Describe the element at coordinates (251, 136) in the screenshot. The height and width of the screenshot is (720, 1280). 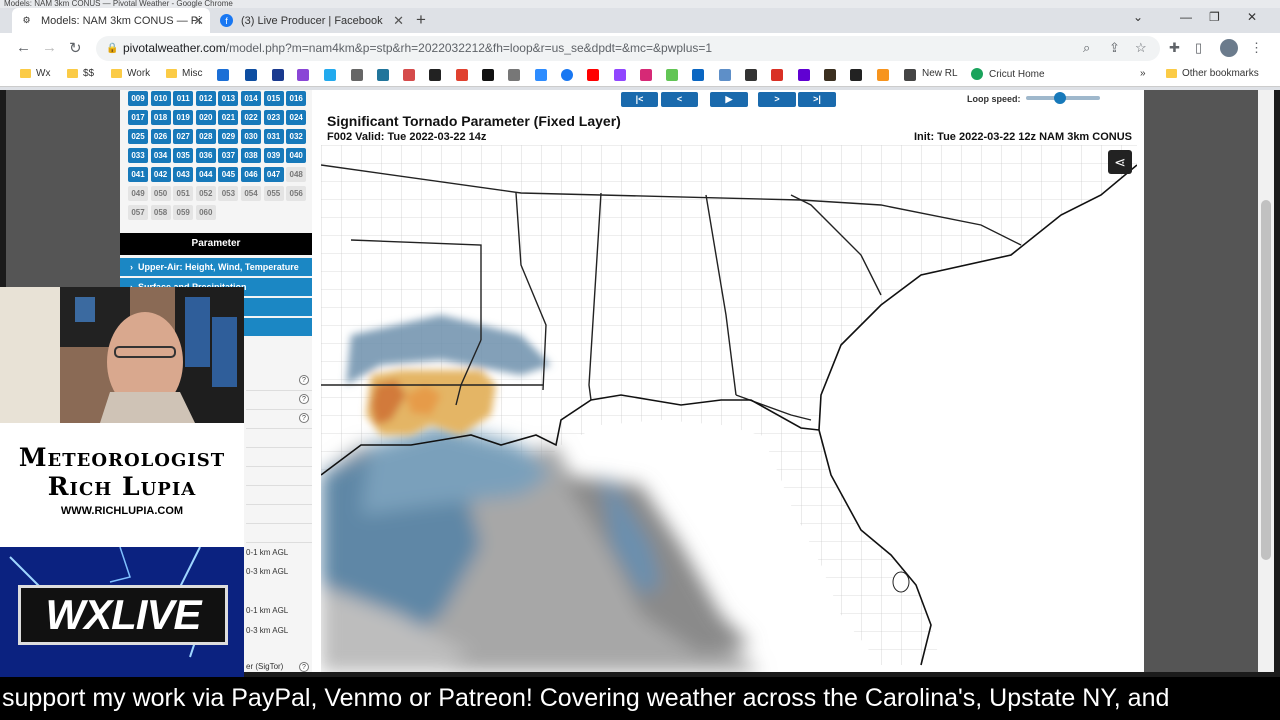
I see `forecast-hour-button: 030` at that location.